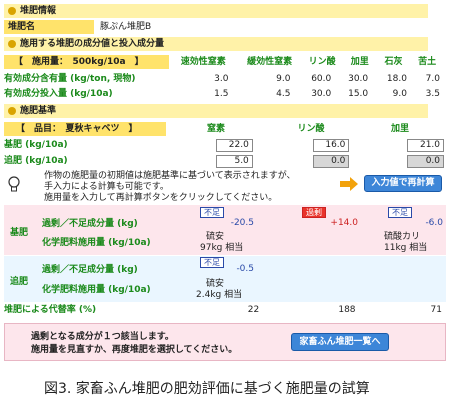  What do you see at coordinates (253, 310) in the screenshot?
I see `substitution-n: 22` at bounding box center [253, 310].